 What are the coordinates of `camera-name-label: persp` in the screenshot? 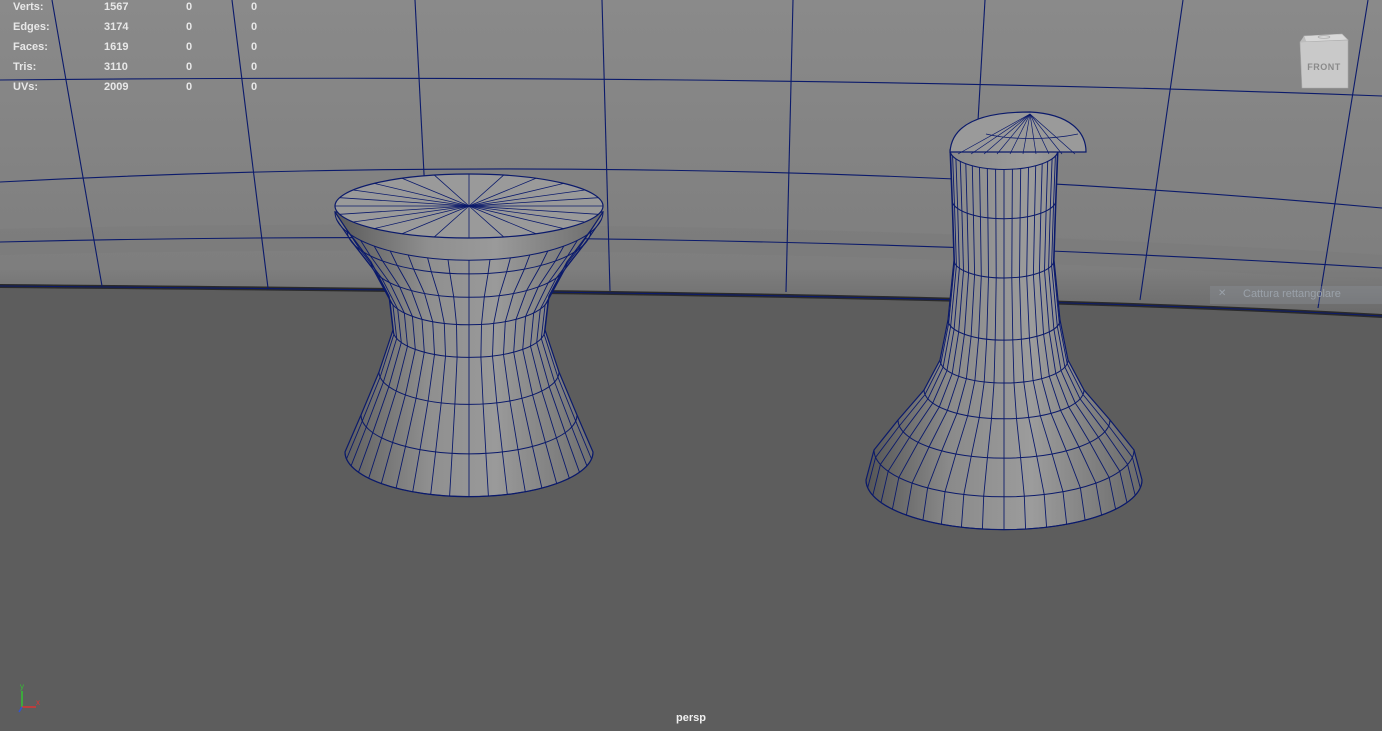 It's located at (691, 718).